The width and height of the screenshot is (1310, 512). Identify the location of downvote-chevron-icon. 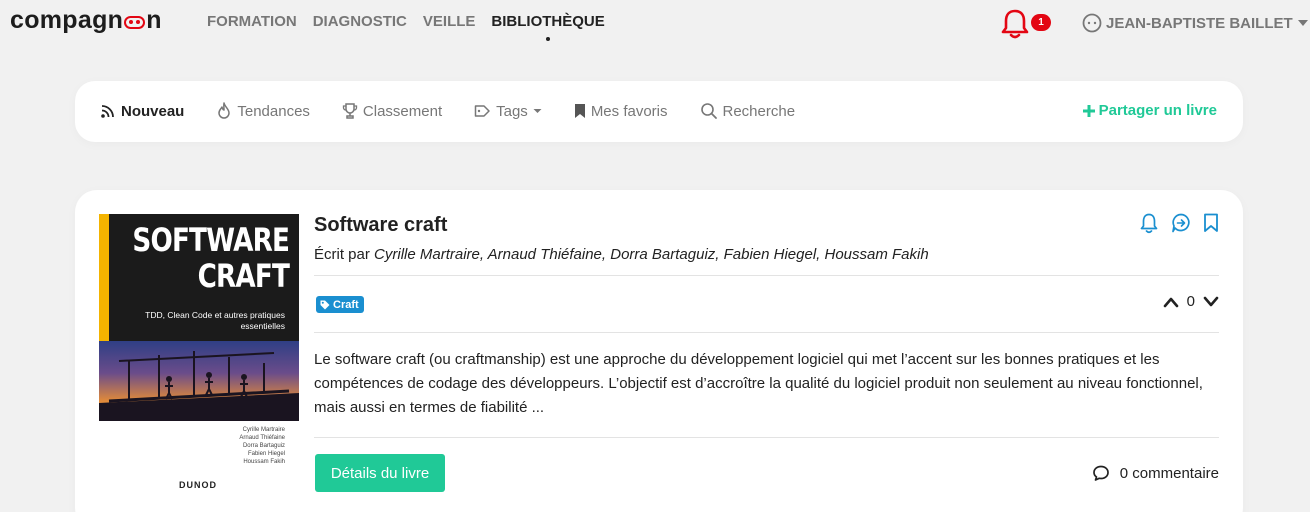
(1211, 302).